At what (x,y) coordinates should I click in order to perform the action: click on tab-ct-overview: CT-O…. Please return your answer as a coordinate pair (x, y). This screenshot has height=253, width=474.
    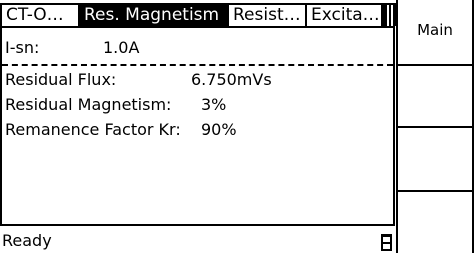
    Looking at the image, I should click on (40, 14).